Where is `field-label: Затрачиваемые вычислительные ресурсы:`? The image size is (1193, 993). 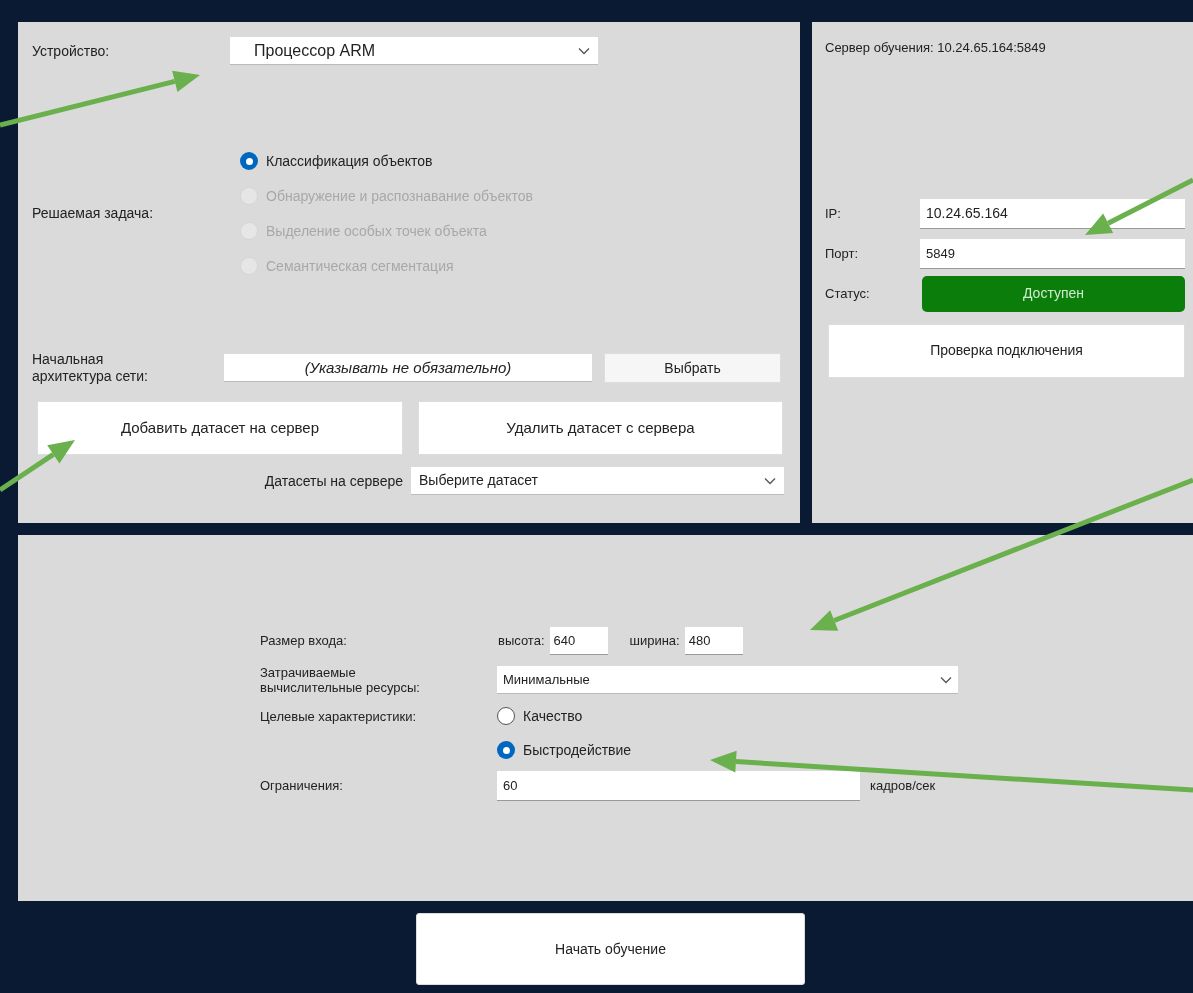
field-label: Затрачиваемые вычислительные ресурсы: is located at coordinates (340, 680).